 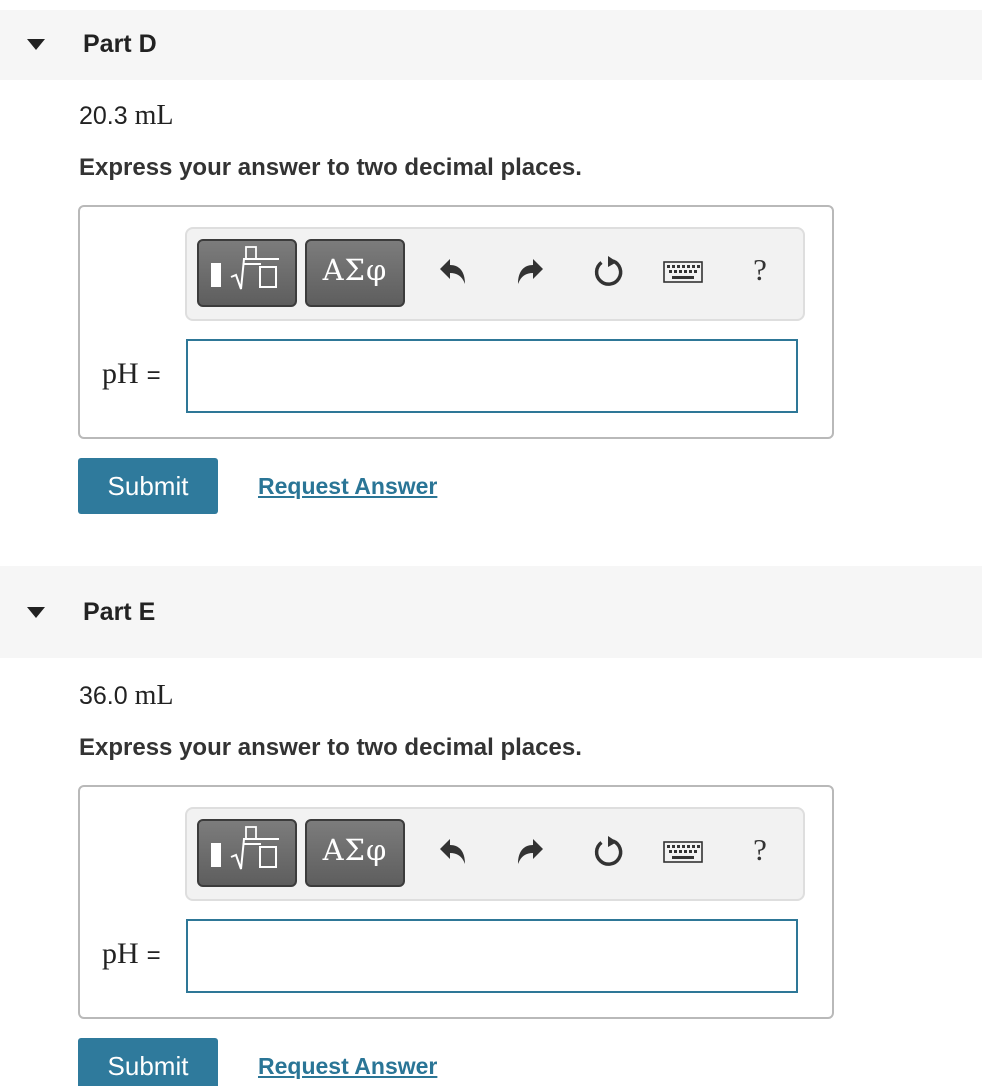 I want to click on part-title: Part D, so click(x=120, y=44).